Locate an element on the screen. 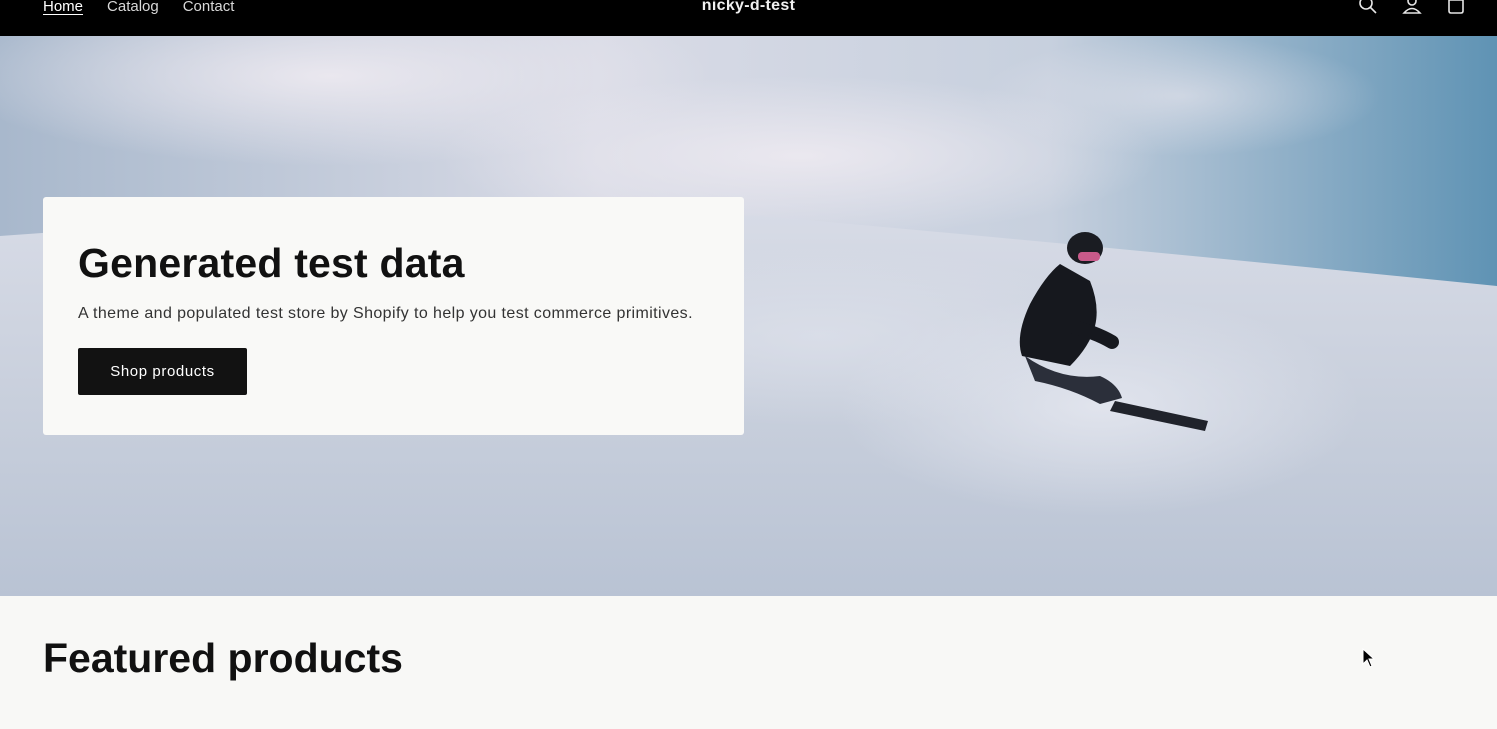 This screenshot has width=1497, height=729. shop-products-button: Shop products is located at coordinates (162, 371).